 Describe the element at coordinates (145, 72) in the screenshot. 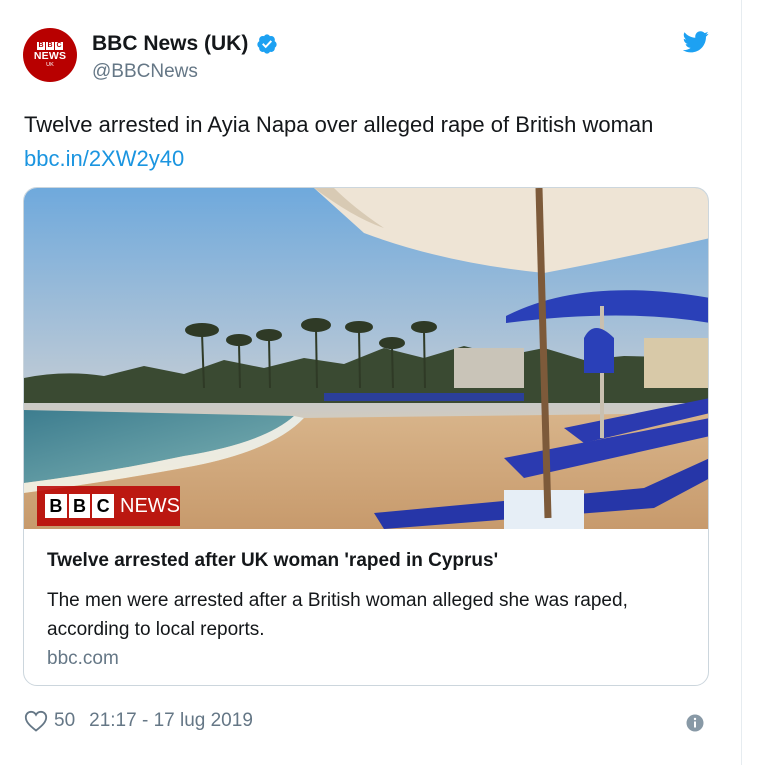

I see `account-handle: @BBCNews` at that location.